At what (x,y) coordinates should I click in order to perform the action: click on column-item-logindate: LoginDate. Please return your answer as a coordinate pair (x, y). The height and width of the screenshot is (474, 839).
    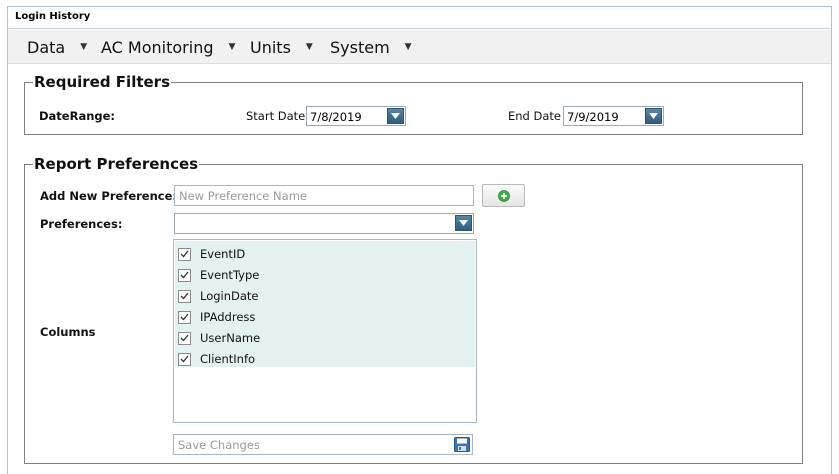
    Looking at the image, I should click on (218, 296).